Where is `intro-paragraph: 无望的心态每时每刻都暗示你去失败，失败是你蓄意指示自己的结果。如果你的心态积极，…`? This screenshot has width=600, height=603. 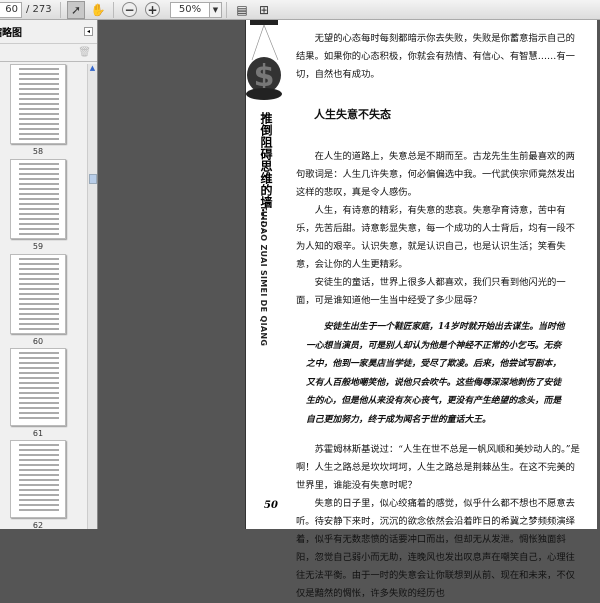 intro-paragraph: 无望的心态每时每刻都暗示你去失败，失败是你蓄意指示自己的结果。如果你的心态积极，… is located at coordinates (435, 56).